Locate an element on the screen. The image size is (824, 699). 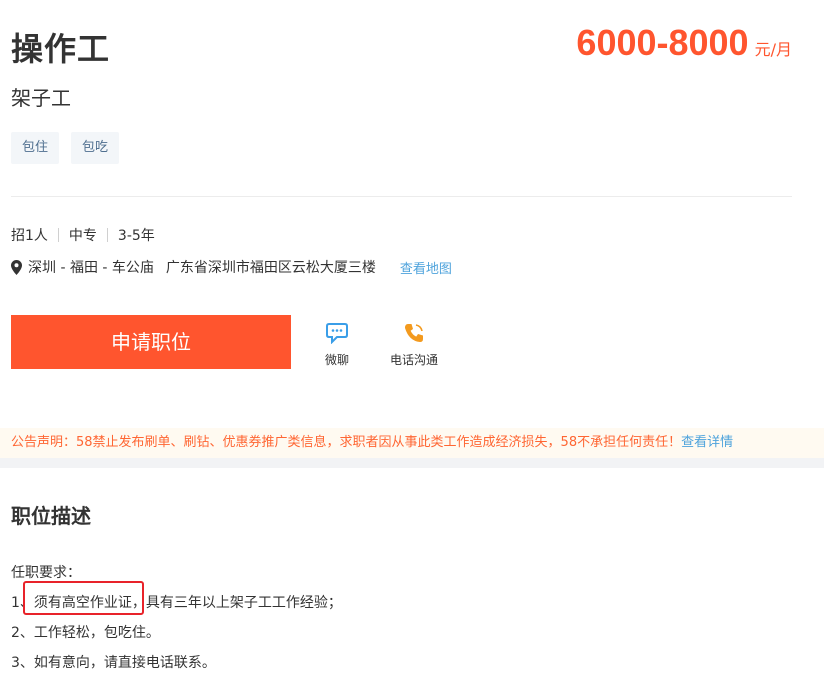
map-pin-icon is located at coordinates (16, 267).